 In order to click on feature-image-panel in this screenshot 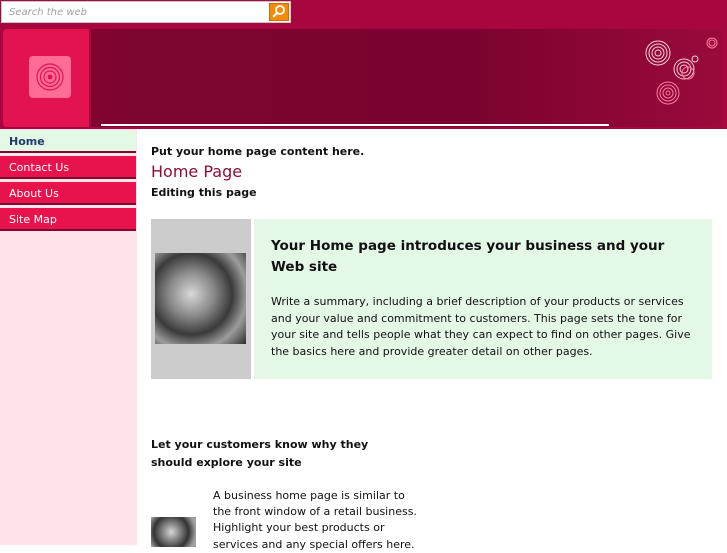, I will do `click(201, 299)`.